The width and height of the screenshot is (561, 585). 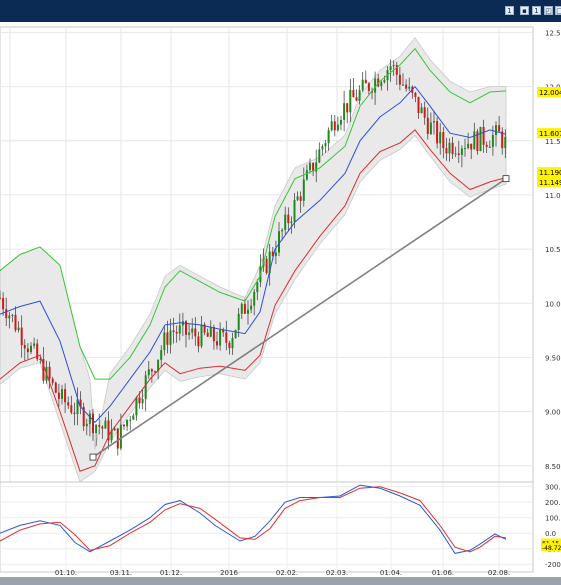 I want to click on trend-line-handle, so click(x=93, y=457).